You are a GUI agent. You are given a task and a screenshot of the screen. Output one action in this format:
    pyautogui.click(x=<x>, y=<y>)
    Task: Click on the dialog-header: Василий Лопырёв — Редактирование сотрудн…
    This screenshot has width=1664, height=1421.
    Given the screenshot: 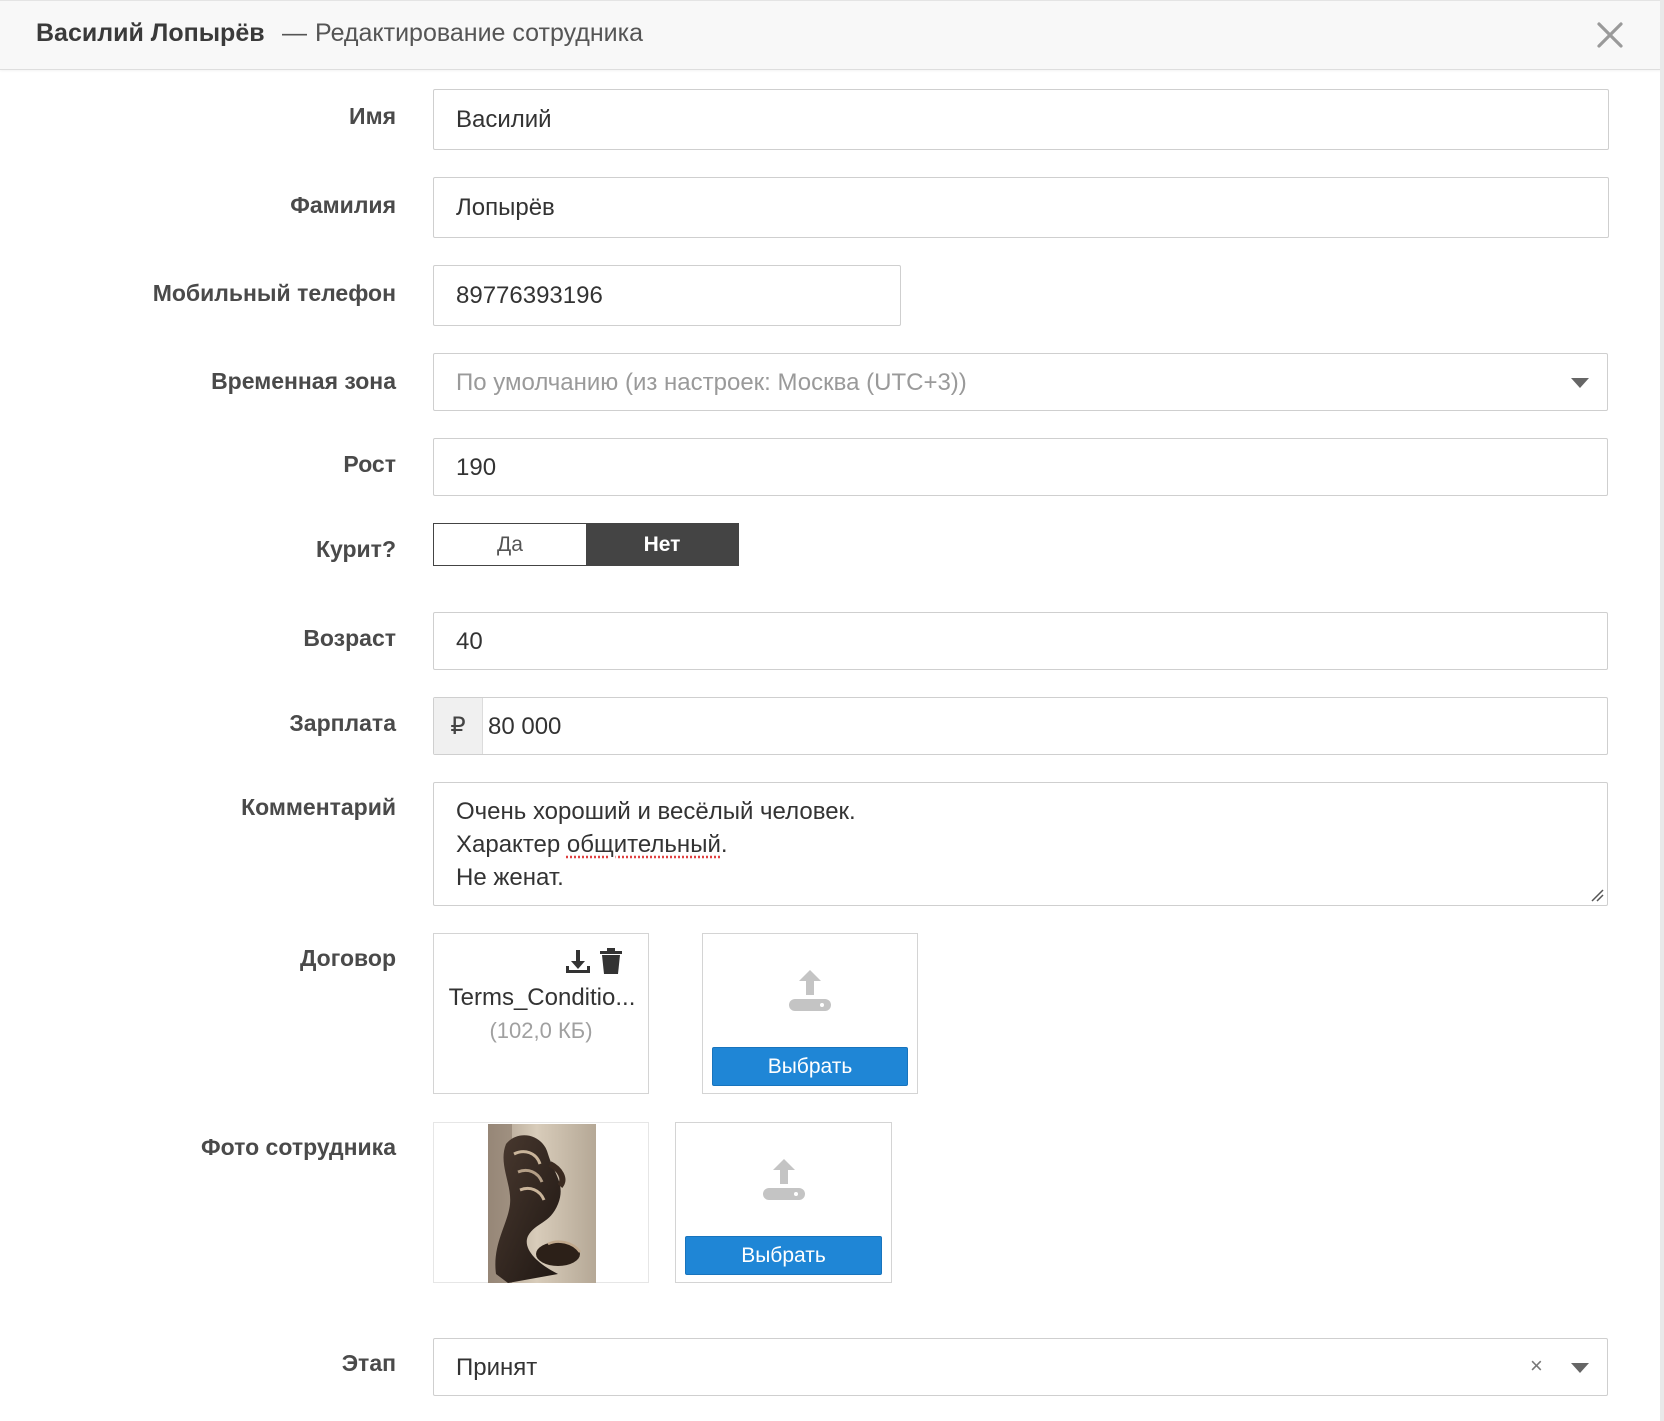 What is the action you would take?
    pyautogui.click(x=831, y=35)
    